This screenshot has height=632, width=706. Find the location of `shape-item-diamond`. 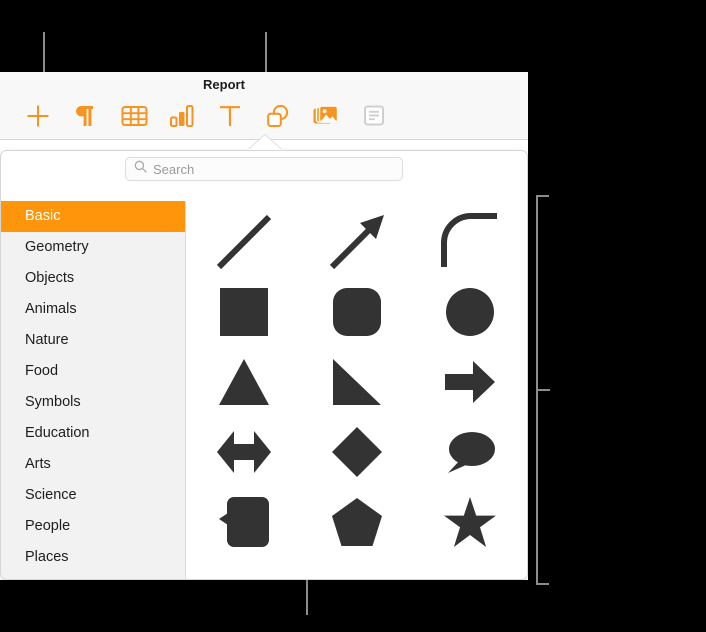

shape-item-diamond is located at coordinates (357, 452).